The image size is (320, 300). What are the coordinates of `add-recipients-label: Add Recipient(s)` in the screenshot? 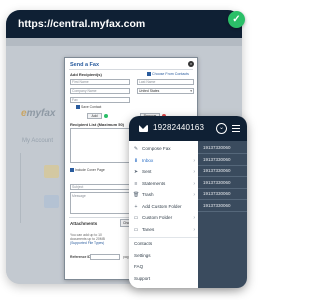 It's located at (86, 74).